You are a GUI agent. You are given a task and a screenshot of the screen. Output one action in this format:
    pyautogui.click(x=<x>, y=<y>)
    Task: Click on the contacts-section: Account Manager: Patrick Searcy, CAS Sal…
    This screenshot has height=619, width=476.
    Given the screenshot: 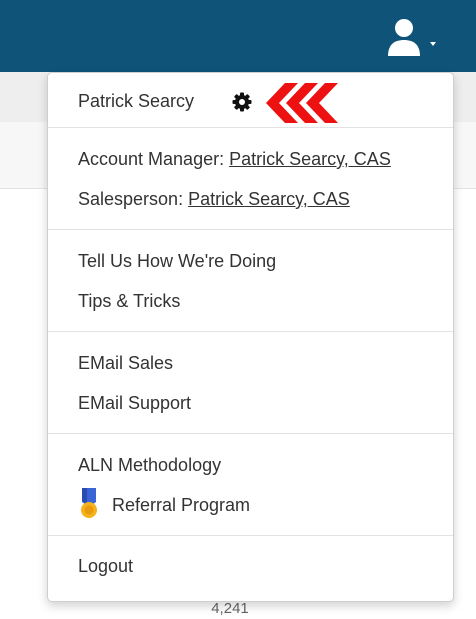 What is the action you would take?
    pyautogui.click(x=250, y=178)
    